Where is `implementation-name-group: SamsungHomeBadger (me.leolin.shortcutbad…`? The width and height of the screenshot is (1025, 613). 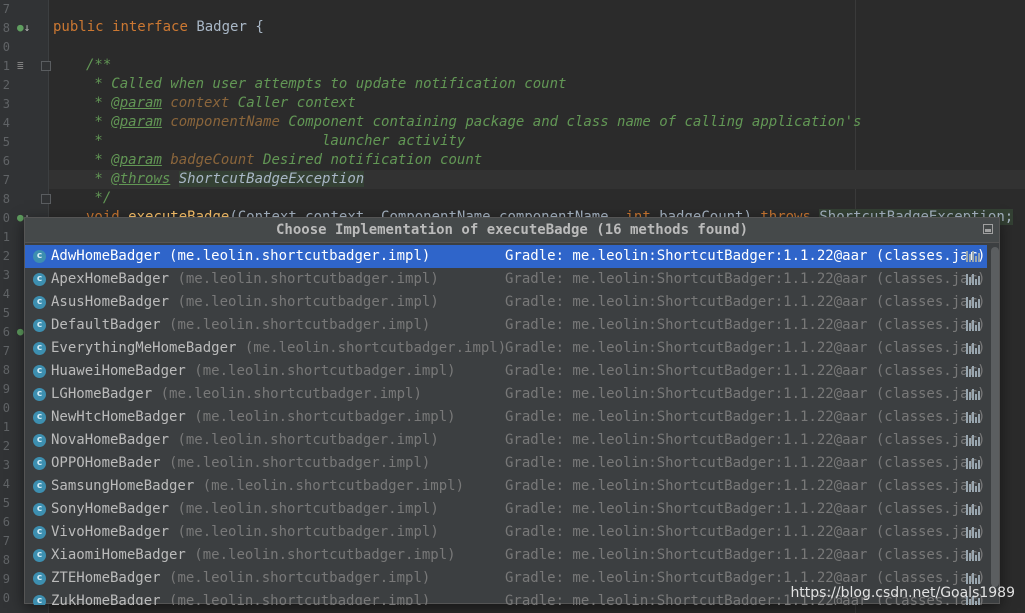
implementation-name-group: SamsungHomeBadger (me.leolin.shortcutbad… is located at coordinates (257, 486).